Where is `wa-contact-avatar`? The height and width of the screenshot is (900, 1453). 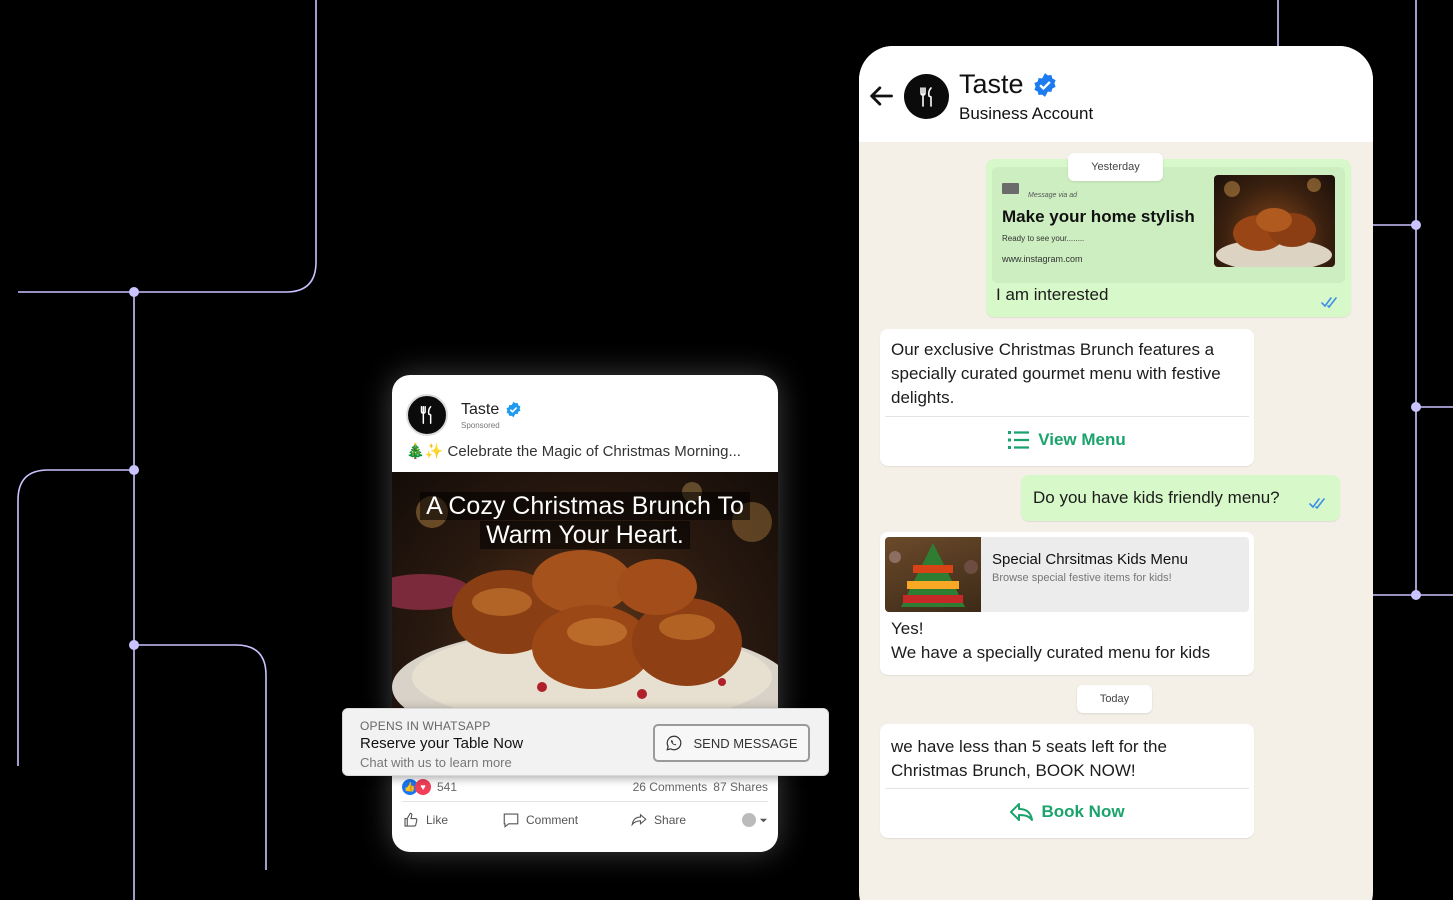
wa-contact-avatar is located at coordinates (926, 96).